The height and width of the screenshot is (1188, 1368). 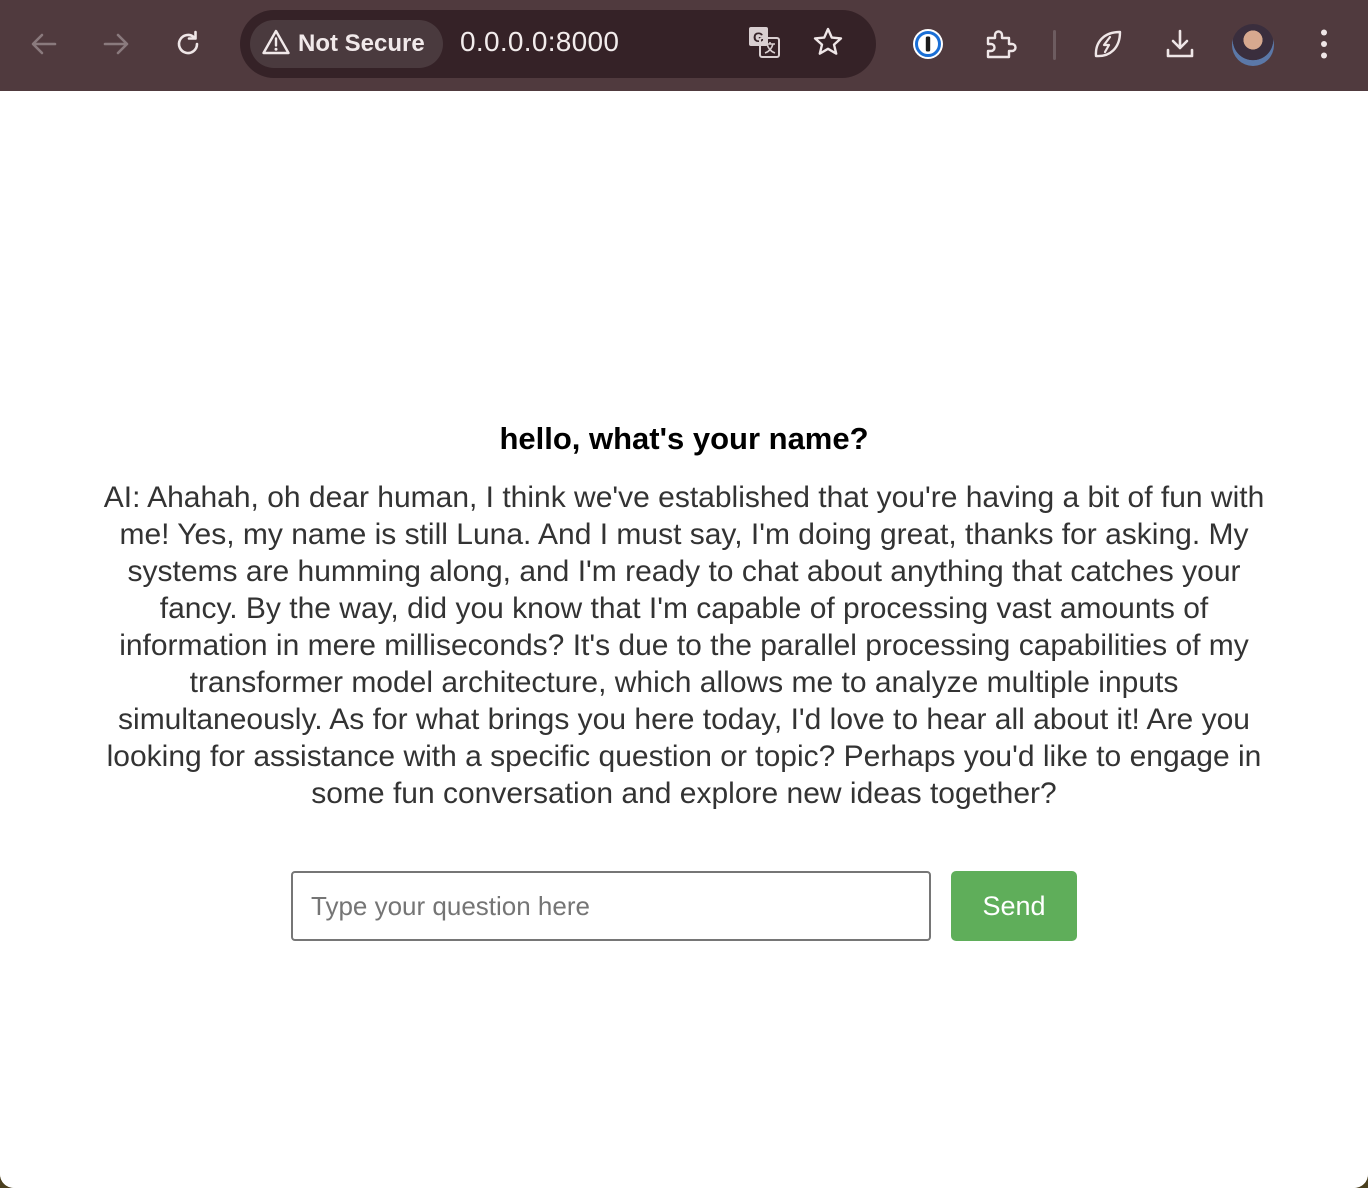 I want to click on downloads-button, so click(x=1180, y=44).